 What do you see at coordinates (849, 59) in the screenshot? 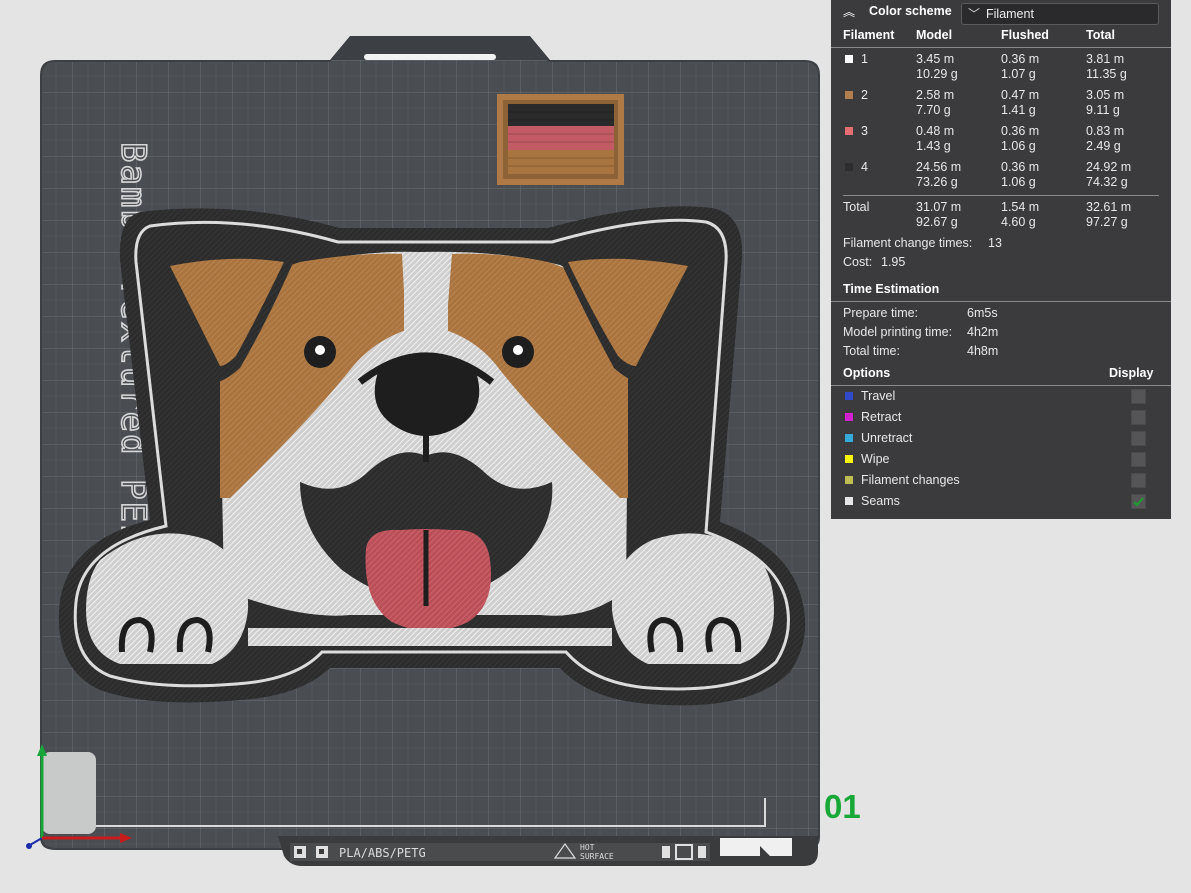
I see `filament-1-swatch` at bounding box center [849, 59].